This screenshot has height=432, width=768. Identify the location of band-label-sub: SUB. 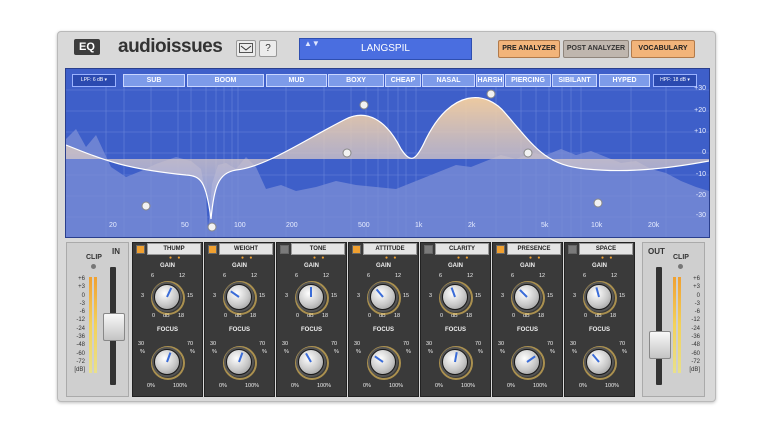
(154, 80).